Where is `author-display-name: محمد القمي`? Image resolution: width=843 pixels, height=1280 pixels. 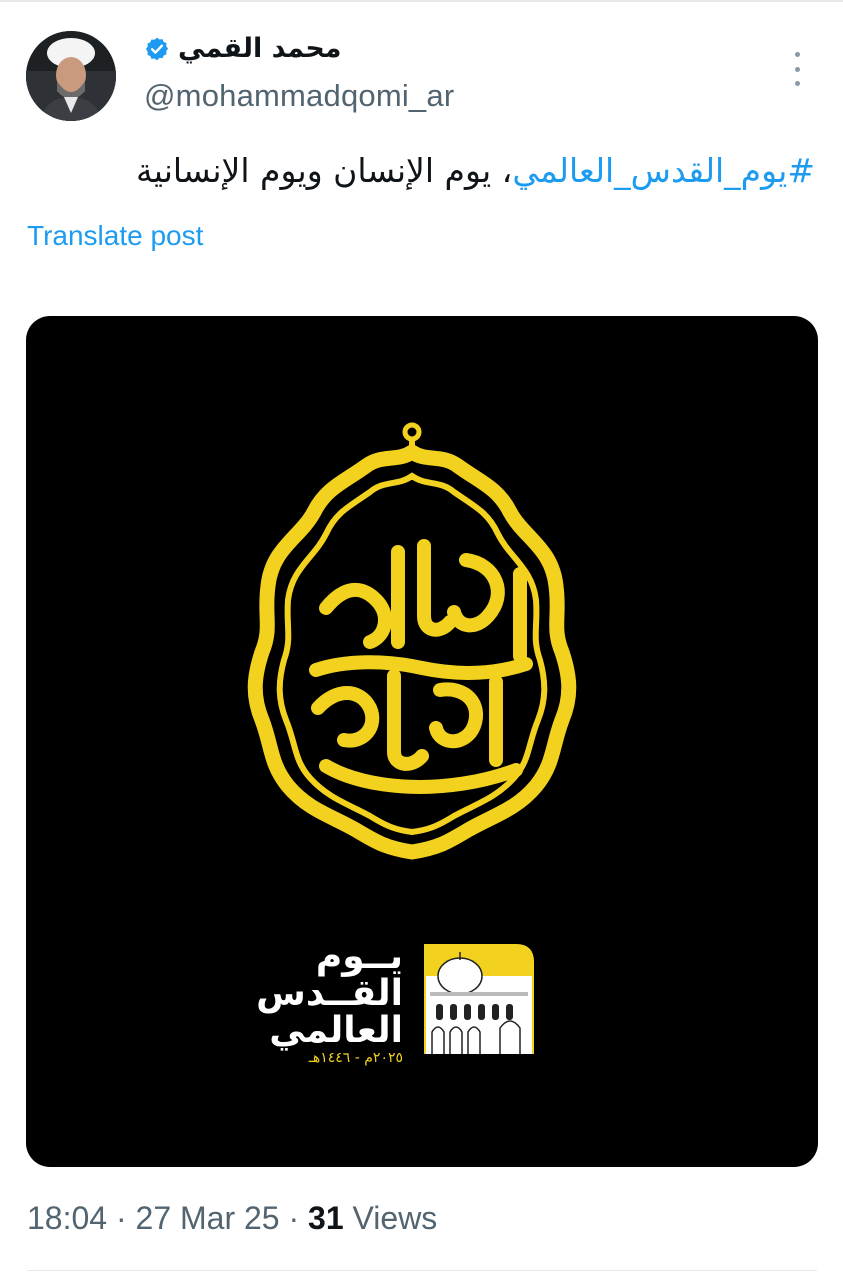
author-display-name: محمد القمي is located at coordinates (260, 48).